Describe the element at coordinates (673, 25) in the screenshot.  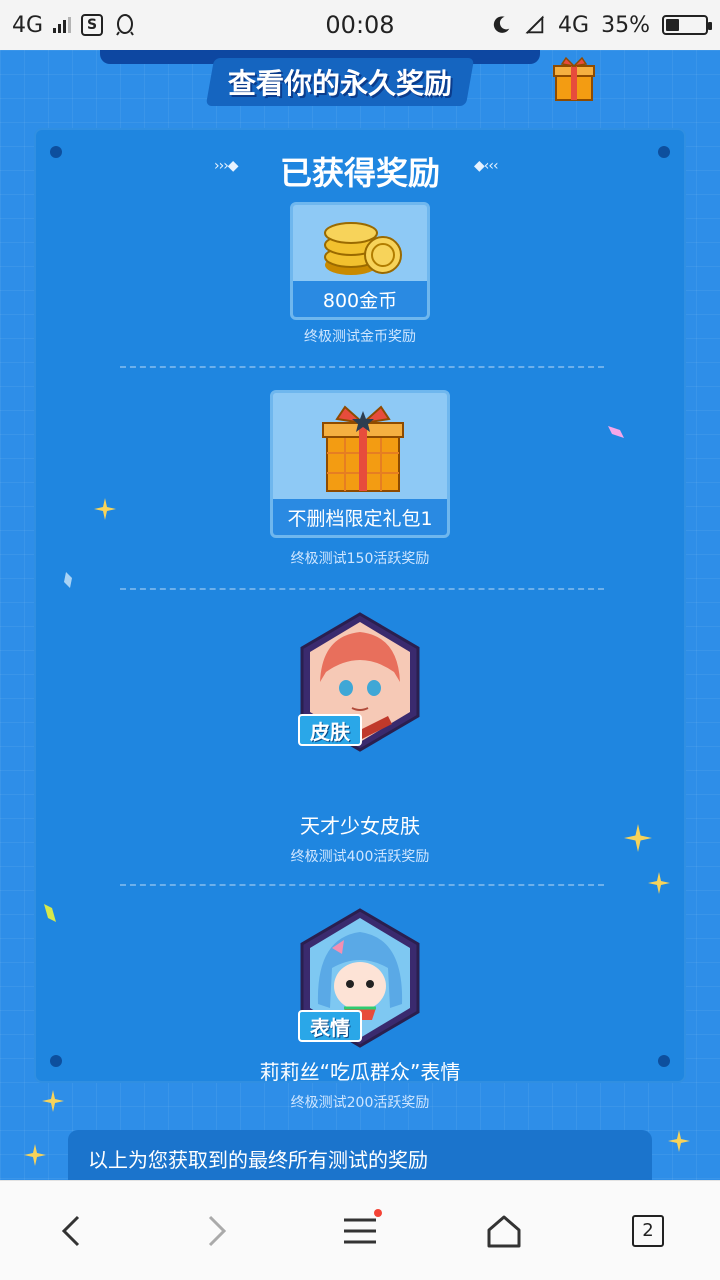
I see `battery-fill` at that location.